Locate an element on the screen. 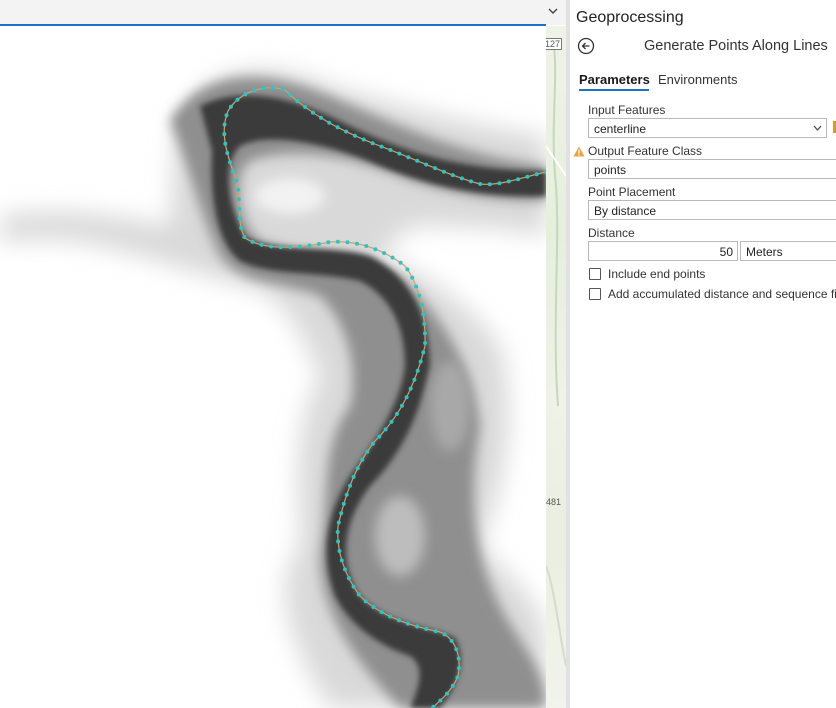 This screenshot has height=708, width=836. add-accumulated-distance-checkbox is located at coordinates (595, 294).